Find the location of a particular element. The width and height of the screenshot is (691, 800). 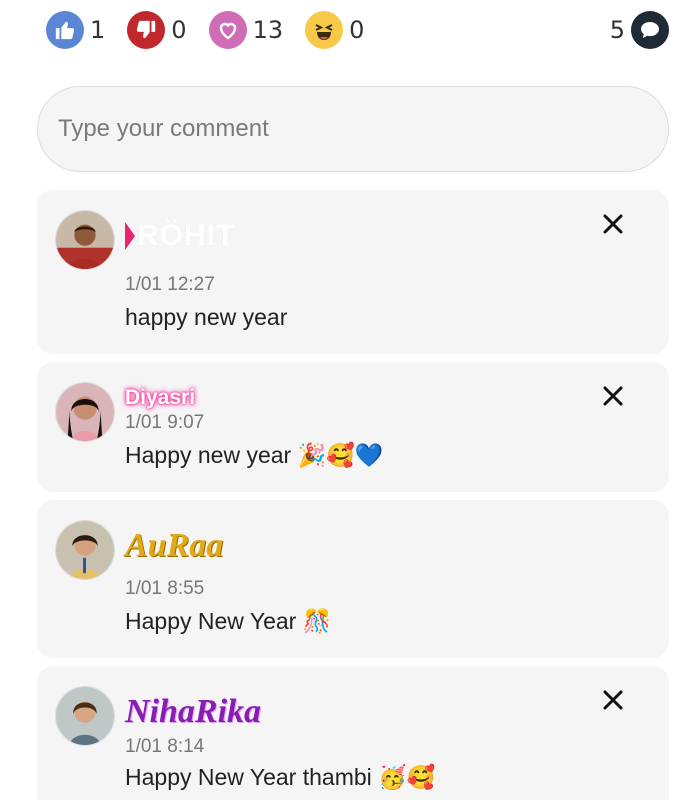

comment-text: Happy New Year thambi 🥳🥰 is located at coordinates (280, 777).